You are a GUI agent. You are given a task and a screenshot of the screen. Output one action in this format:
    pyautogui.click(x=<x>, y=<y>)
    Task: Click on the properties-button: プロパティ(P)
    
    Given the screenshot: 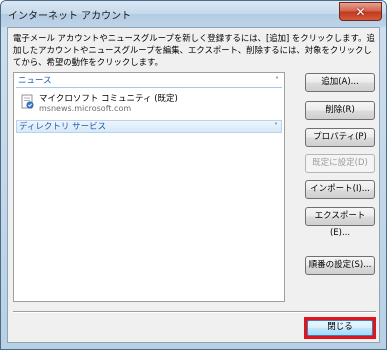 What is the action you would take?
    pyautogui.click(x=340, y=137)
    